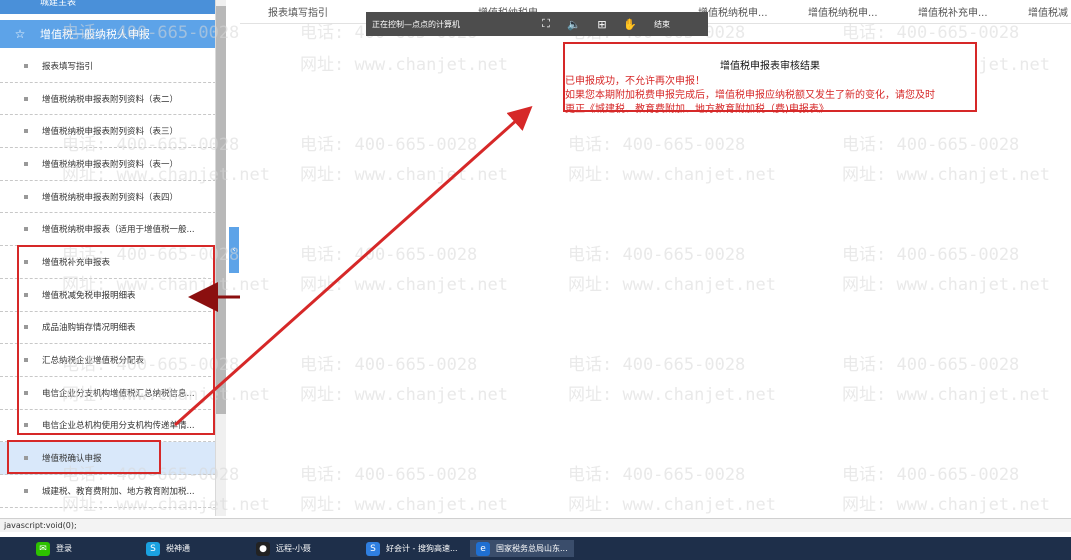 This screenshot has height=560, width=1071. Describe the element at coordinates (602, 24) in the screenshot. I see `window-icon: ⊞` at that location.